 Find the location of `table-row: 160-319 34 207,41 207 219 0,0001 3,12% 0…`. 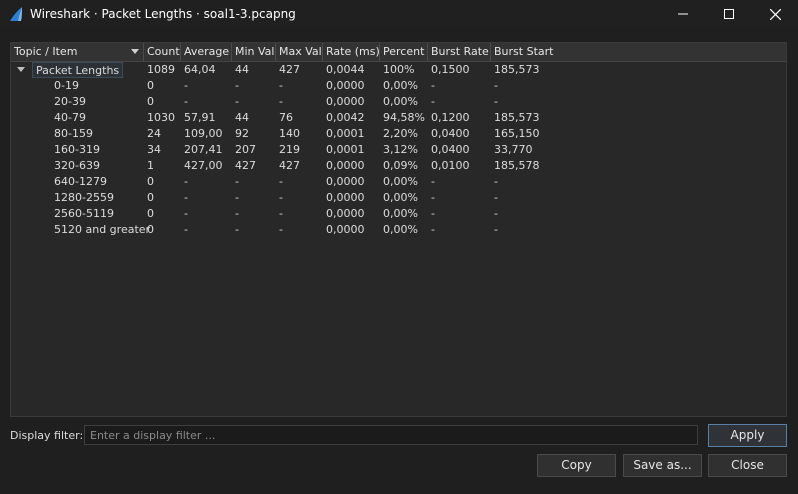

table-row: 160-319 34 207,41 207 219 0,0001 3,12% 0… is located at coordinates (398, 150).